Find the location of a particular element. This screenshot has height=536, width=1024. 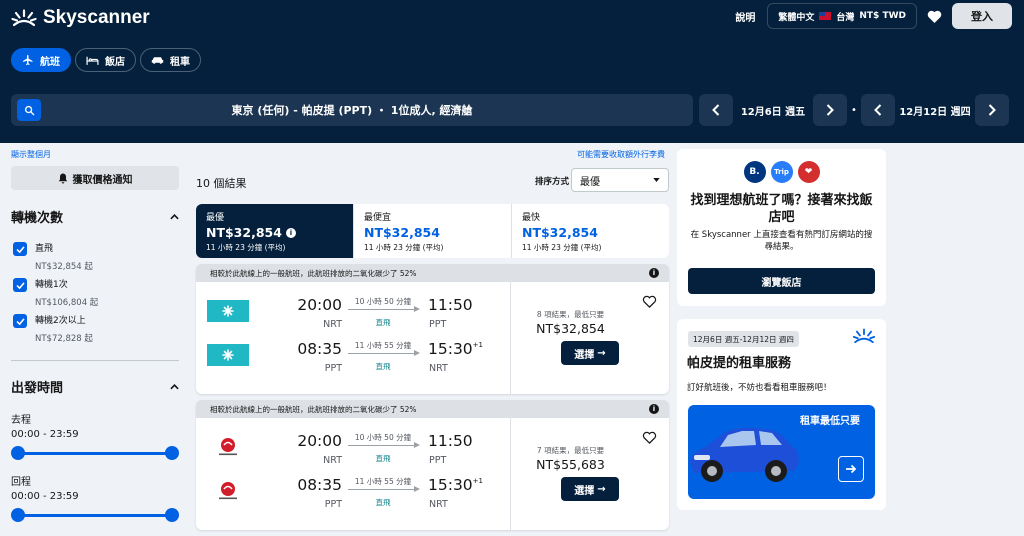

sort-tab-cheapest: 最便宜 NT$32,854 11 小時 23 分鐘 (平均) is located at coordinates (432, 231).